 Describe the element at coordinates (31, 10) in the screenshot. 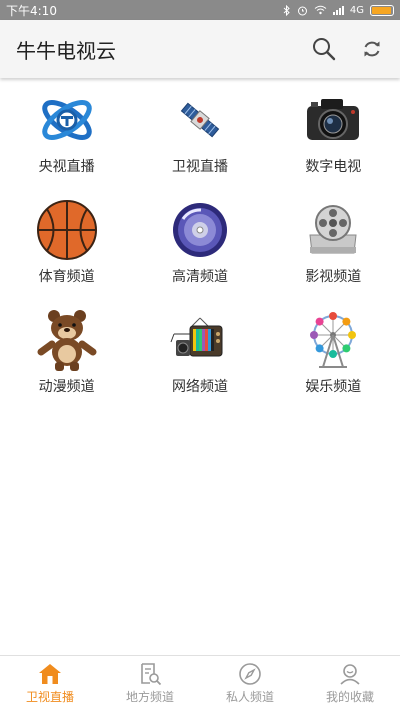

I see `status-time: 下午4:10` at that location.